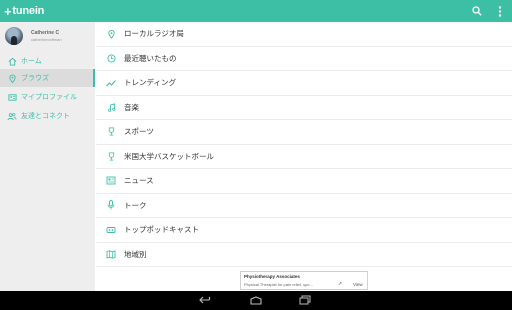 The height and width of the screenshot is (310, 512). What do you see at coordinates (111, 205) in the screenshot?
I see `microphone-icon` at bounding box center [111, 205].